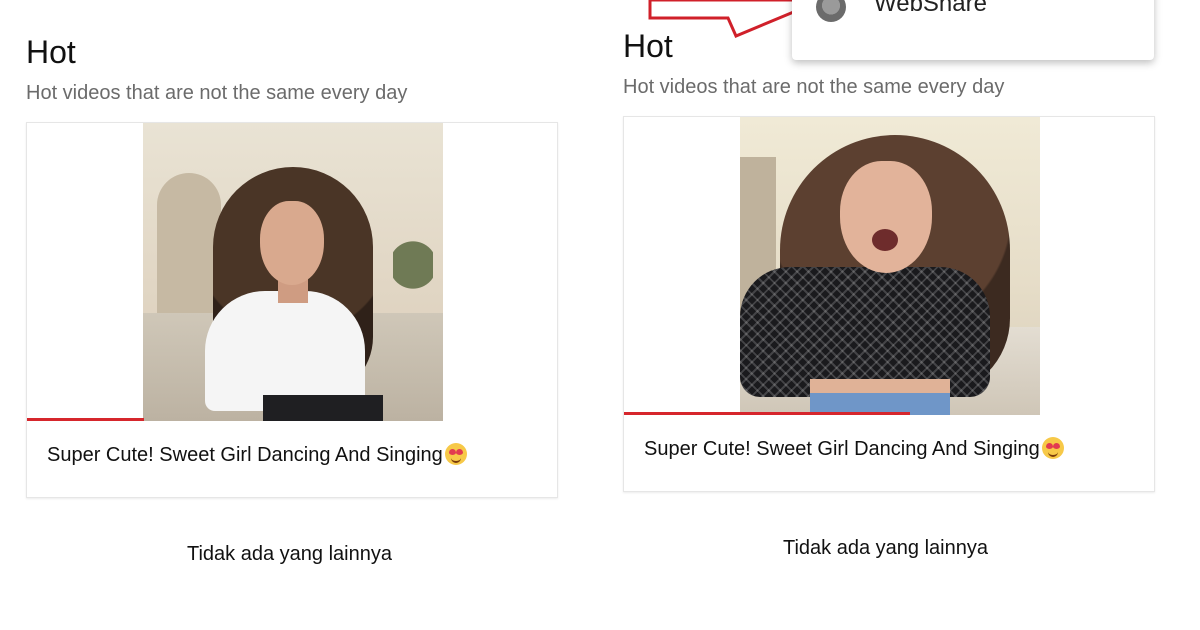 This screenshot has width=1200, height=630. Describe the element at coordinates (831, 11) in the screenshot. I see `globe-icon` at that location.